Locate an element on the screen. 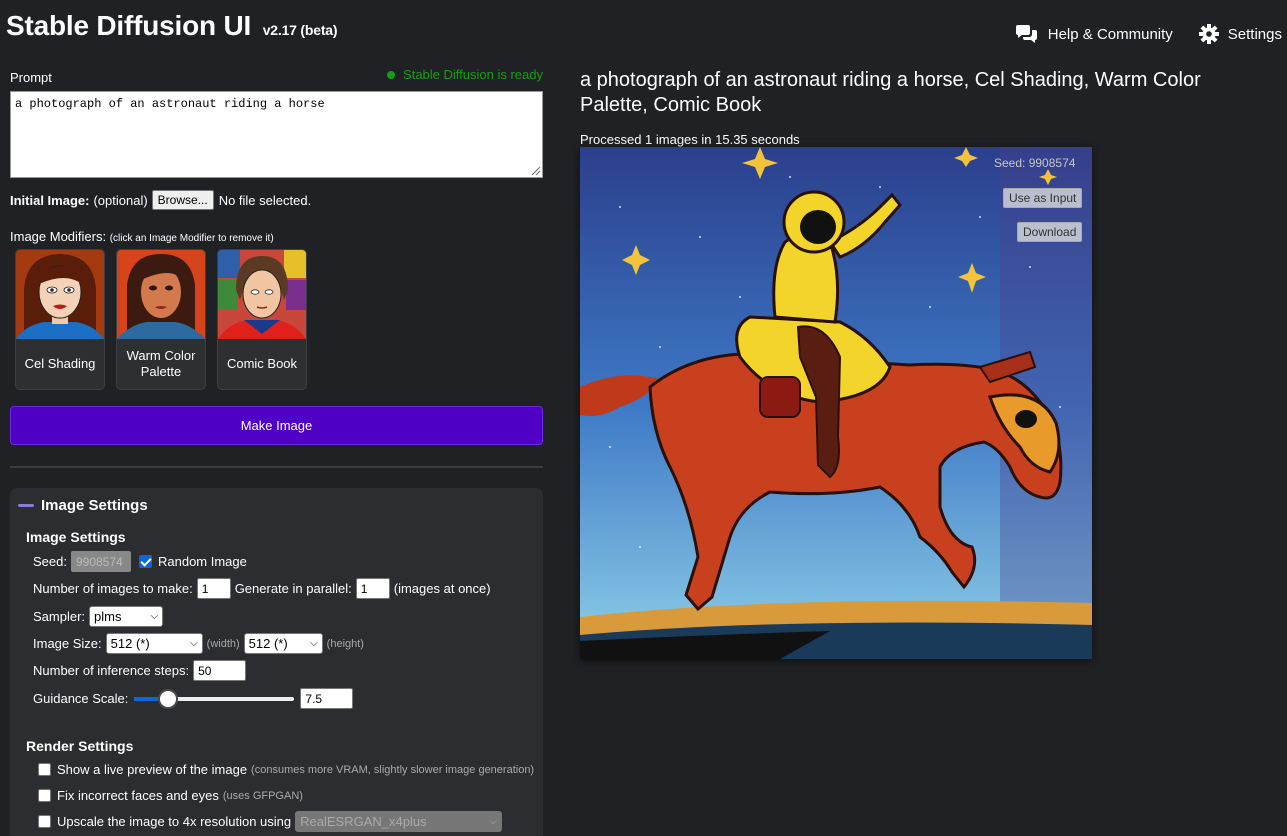 Image resolution: width=1287 pixels, height=836 pixels. slider-thumb is located at coordinates (168, 698).